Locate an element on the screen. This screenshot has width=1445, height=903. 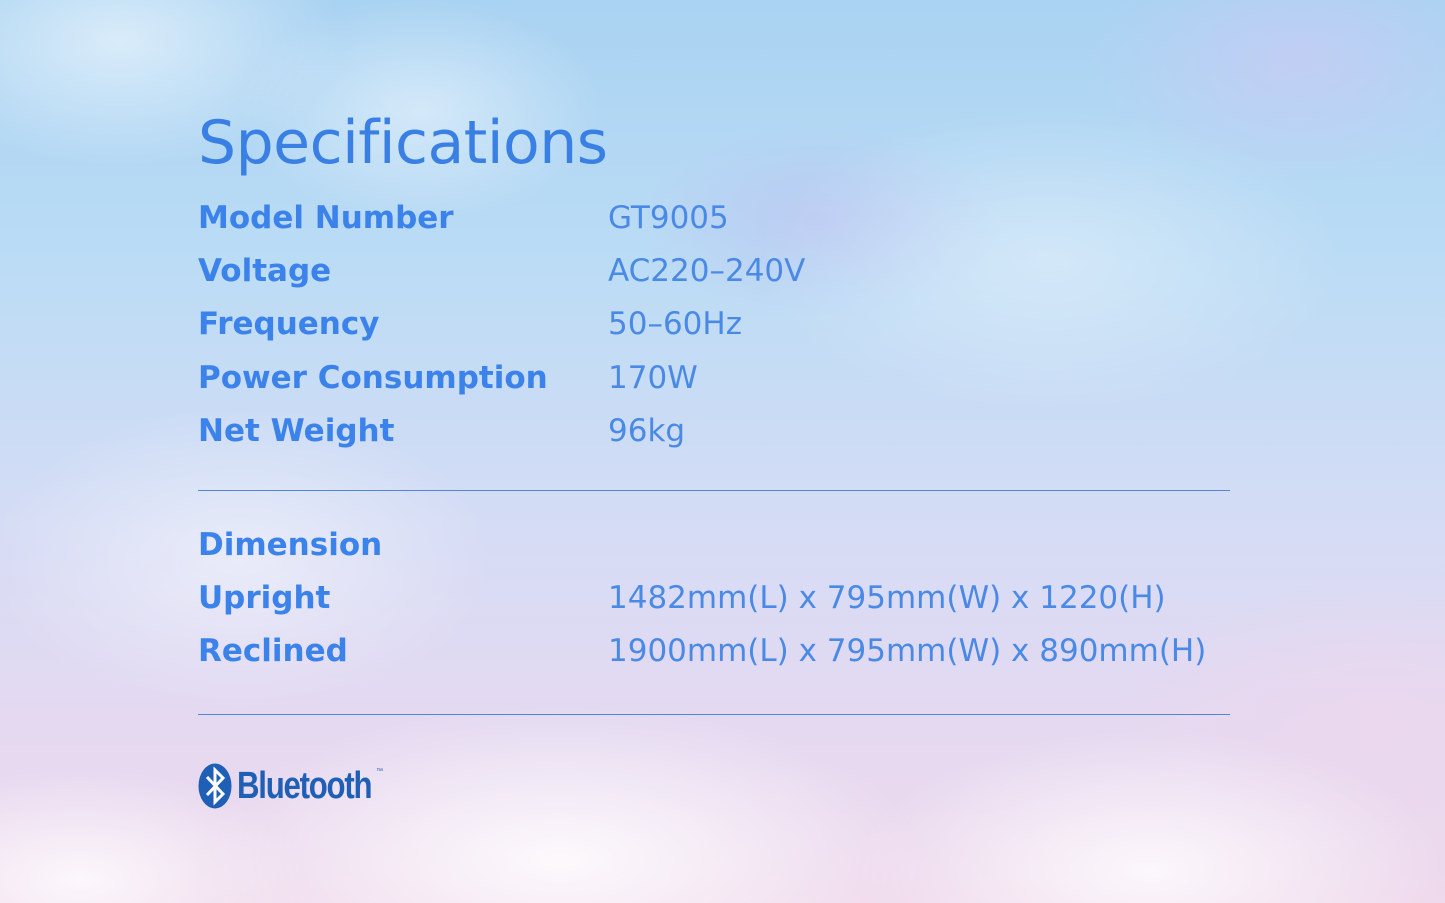
divider-top is located at coordinates (714, 490).